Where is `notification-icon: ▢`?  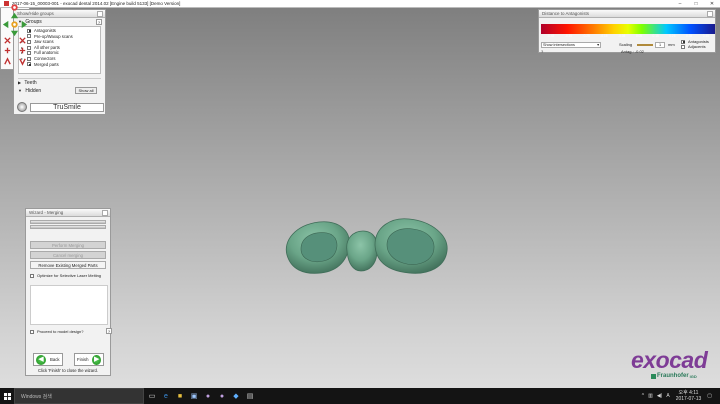
notification-icon: ▢ is located at coordinates (709, 396).